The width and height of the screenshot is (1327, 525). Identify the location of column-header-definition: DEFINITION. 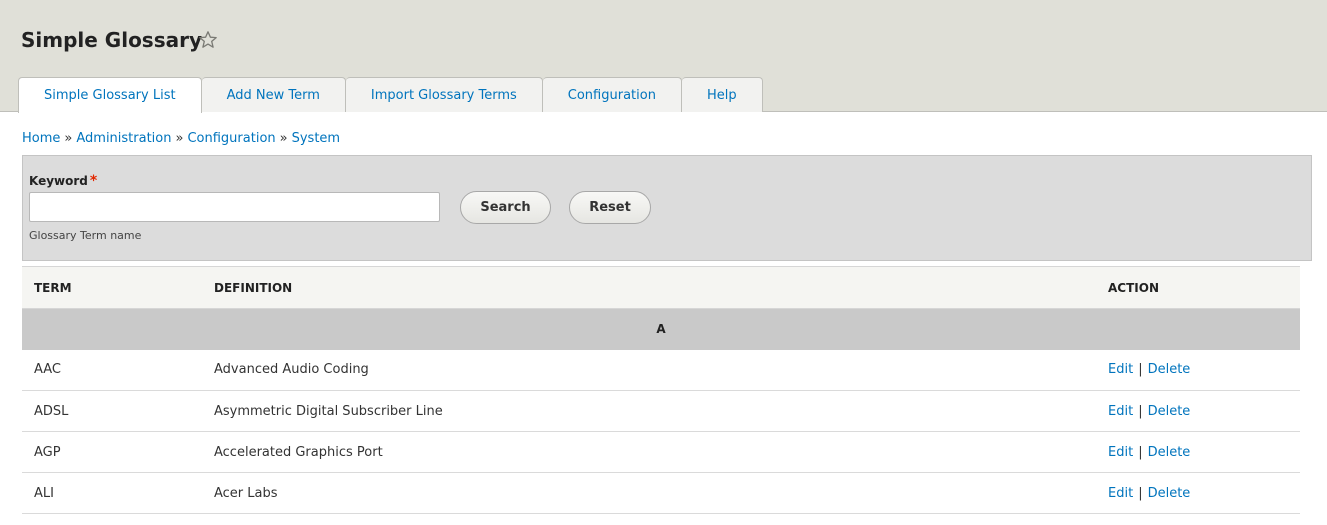
(661, 287).